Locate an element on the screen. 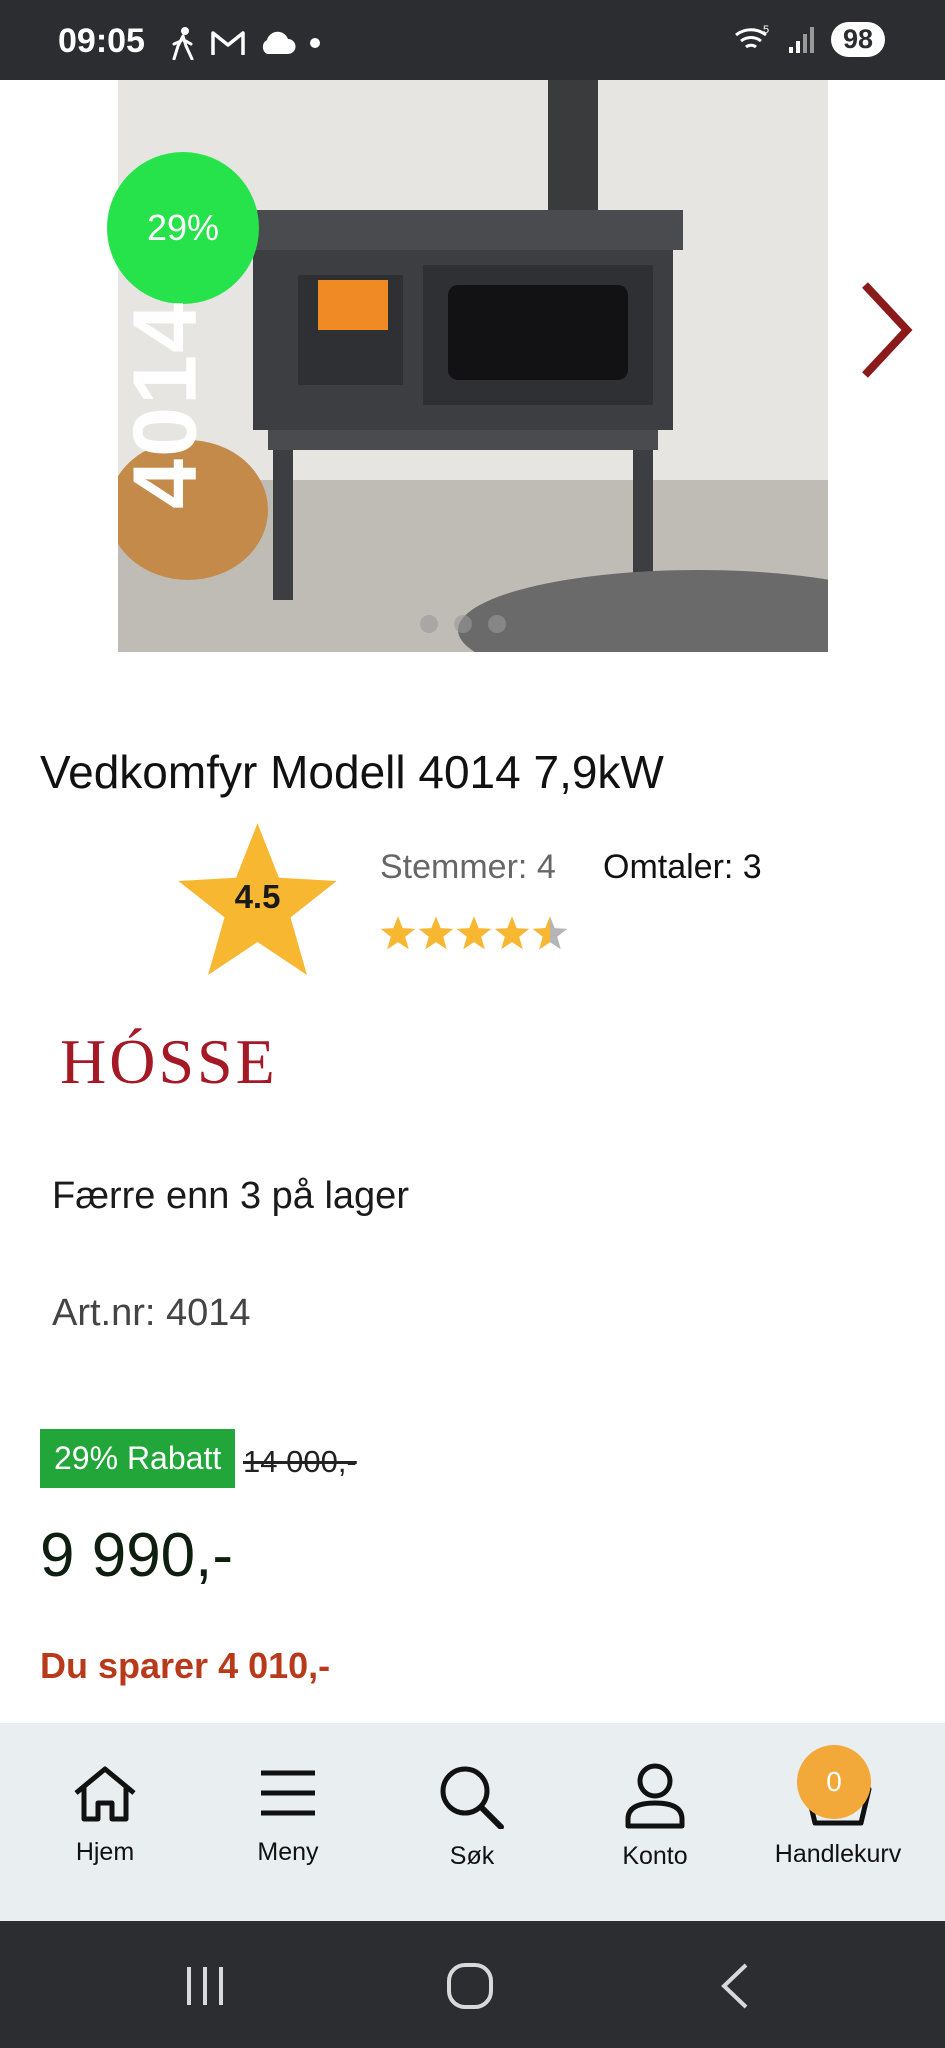 The width and height of the screenshot is (945, 2048). nav-account-label: Konto is located at coordinates (655, 1856).